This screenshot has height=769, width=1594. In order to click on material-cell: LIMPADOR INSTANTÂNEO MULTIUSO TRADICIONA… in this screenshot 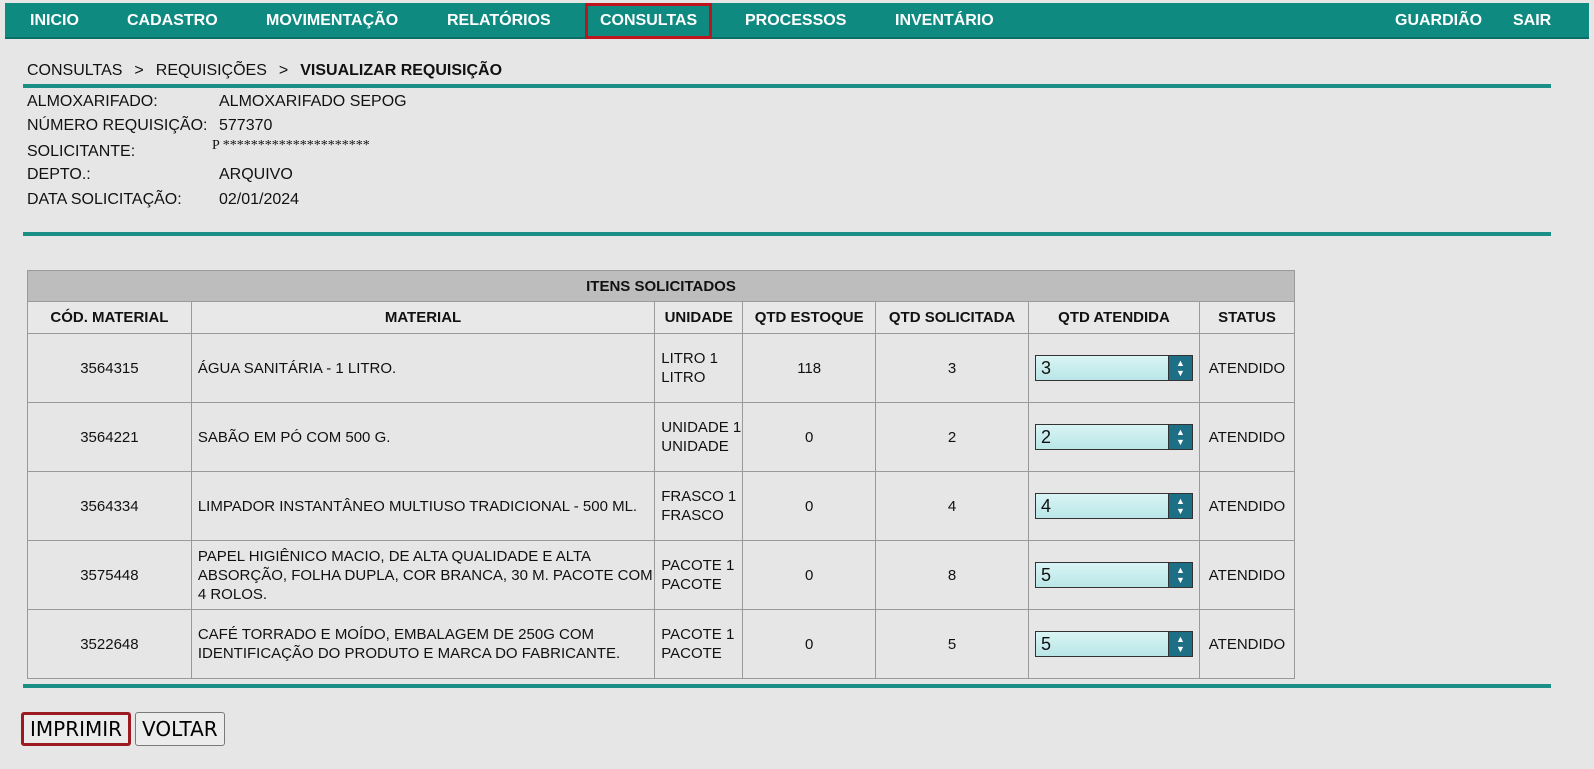, I will do `click(423, 506)`.